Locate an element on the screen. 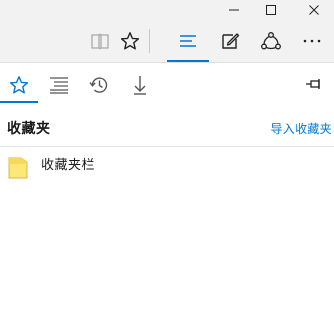 Image resolution: width=334 pixels, height=317 pixels. tab-history is located at coordinates (99, 85).